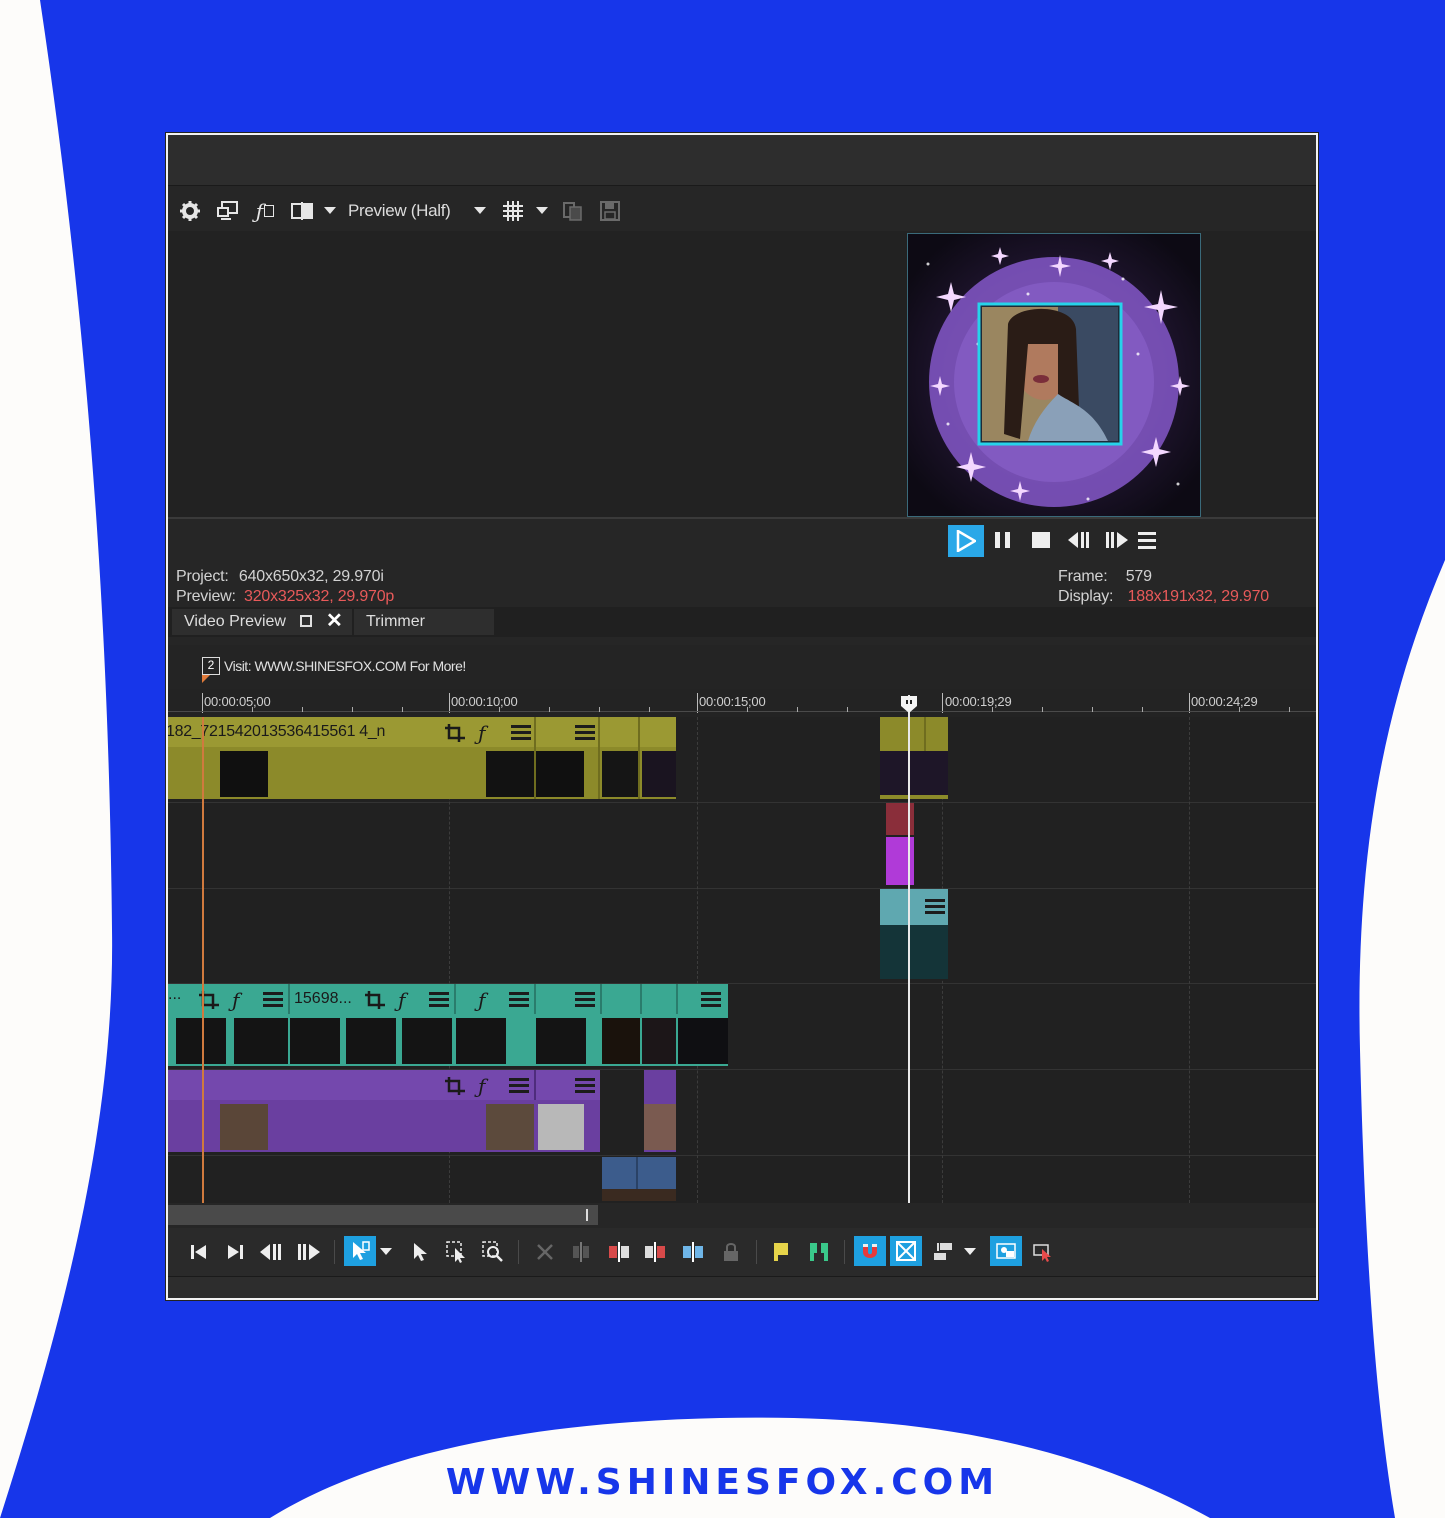  I want to click on insert-marker-icon, so click(781, 1252).